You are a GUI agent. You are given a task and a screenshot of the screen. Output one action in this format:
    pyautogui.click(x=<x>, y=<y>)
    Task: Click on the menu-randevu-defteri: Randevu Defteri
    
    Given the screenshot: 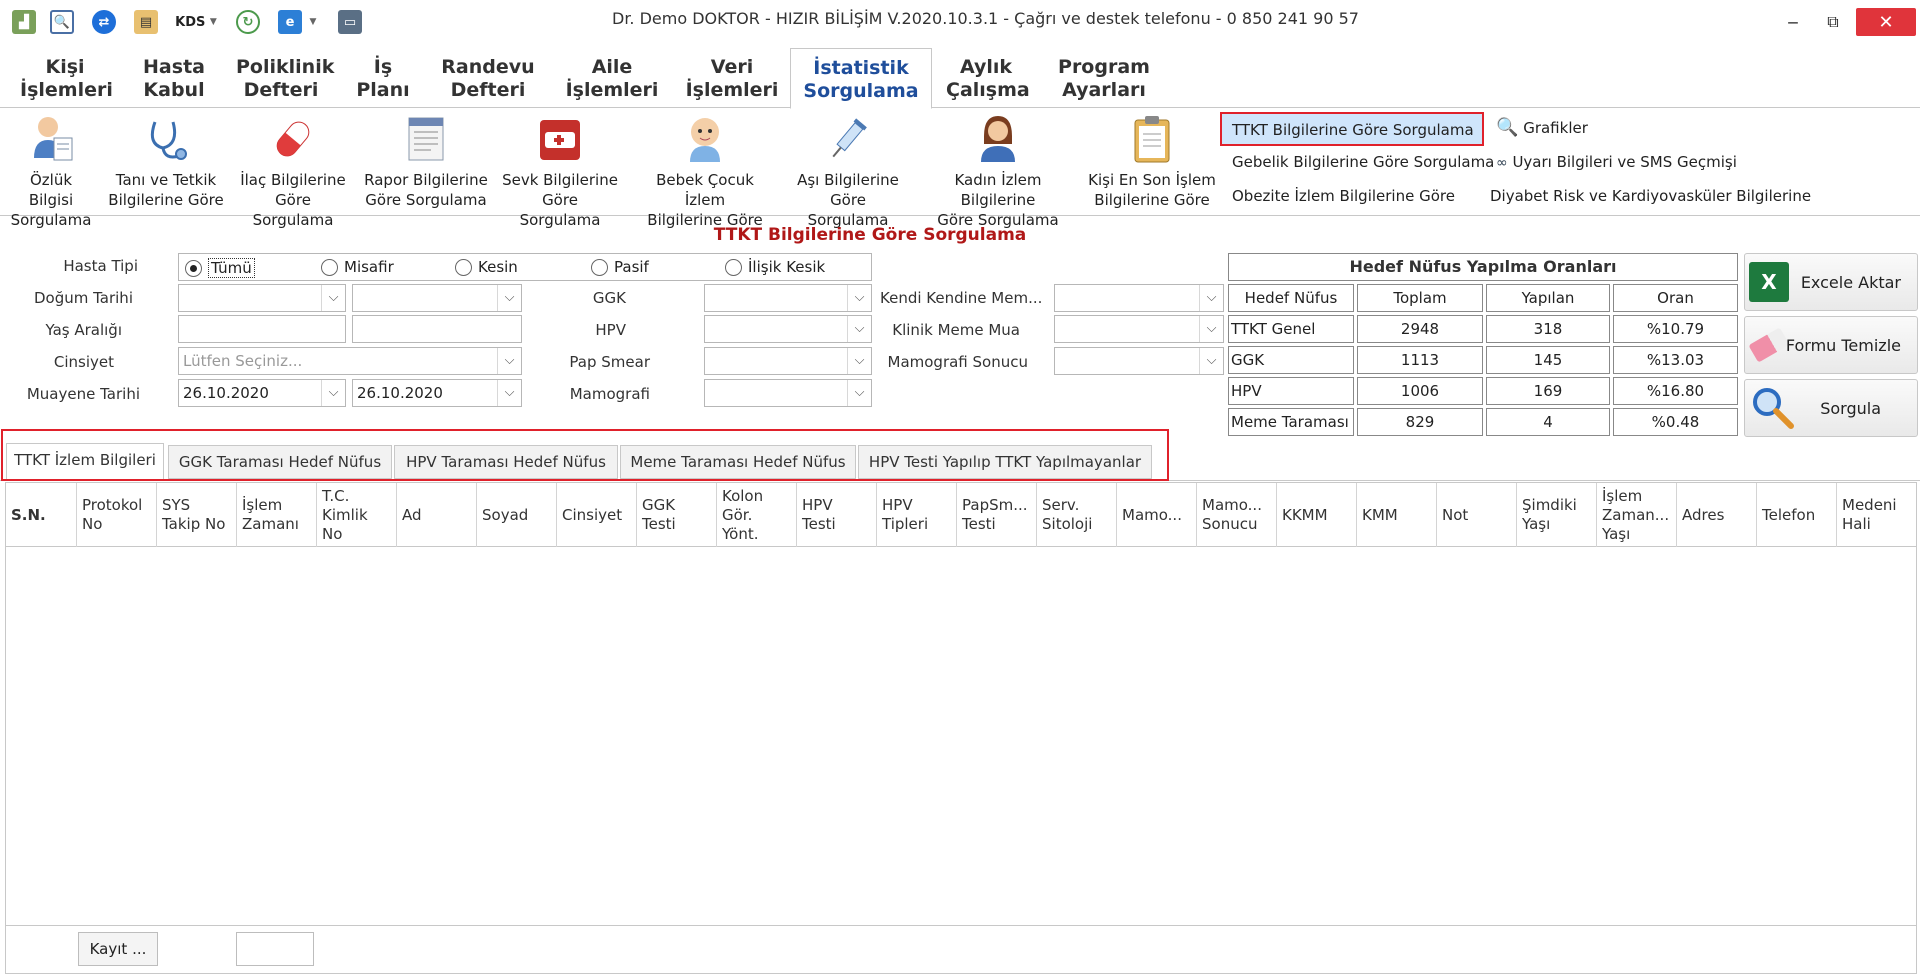 What is the action you would take?
    pyautogui.click(x=488, y=79)
    